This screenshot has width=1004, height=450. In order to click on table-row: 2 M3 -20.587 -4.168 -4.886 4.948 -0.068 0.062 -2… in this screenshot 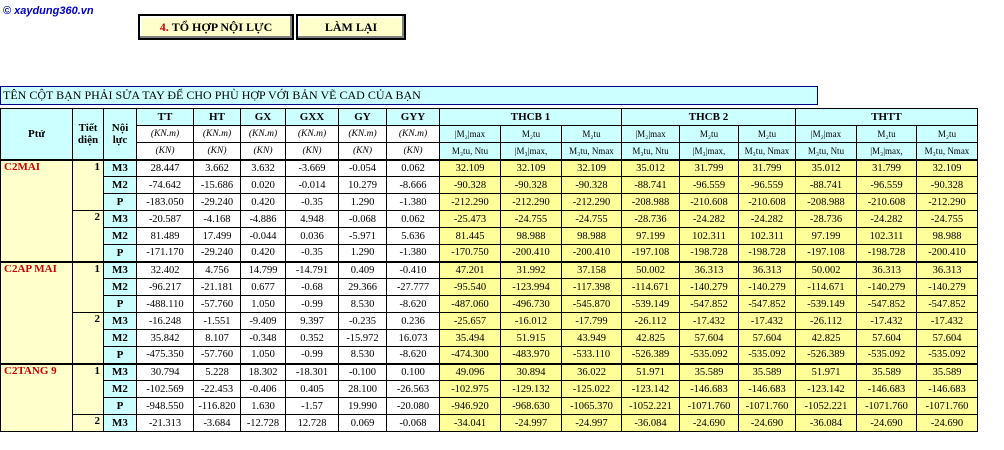, I will do `click(489, 236)`.